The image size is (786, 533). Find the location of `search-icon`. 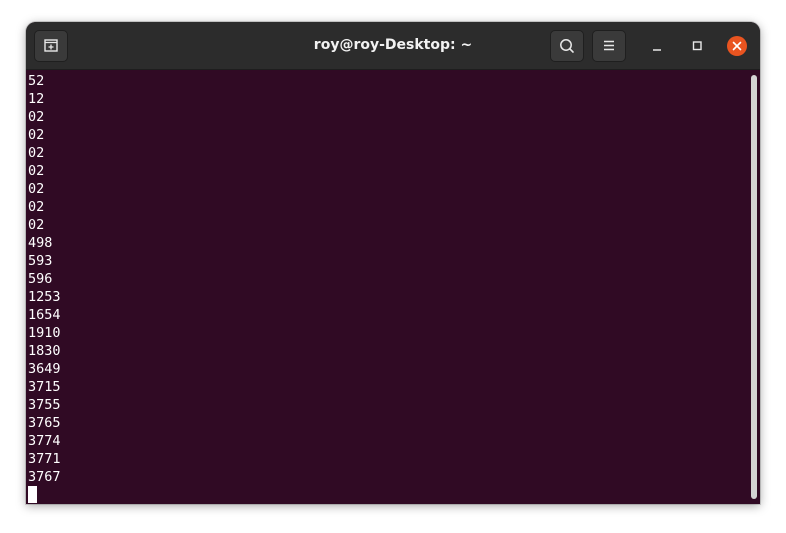

search-icon is located at coordinates (567, 46).